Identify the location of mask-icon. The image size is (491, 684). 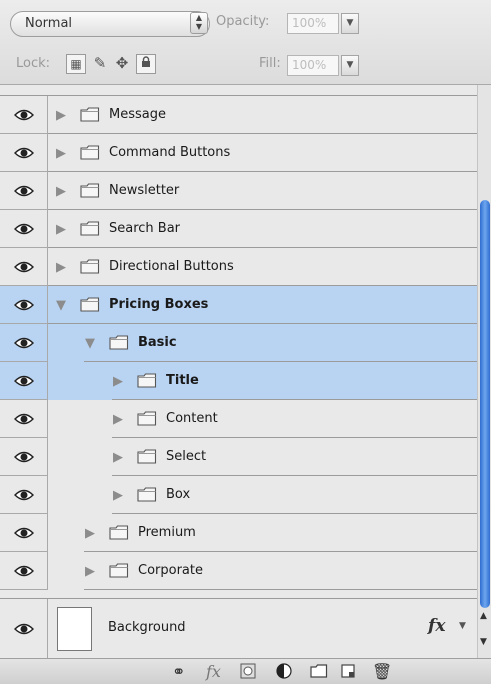
(248, 673).